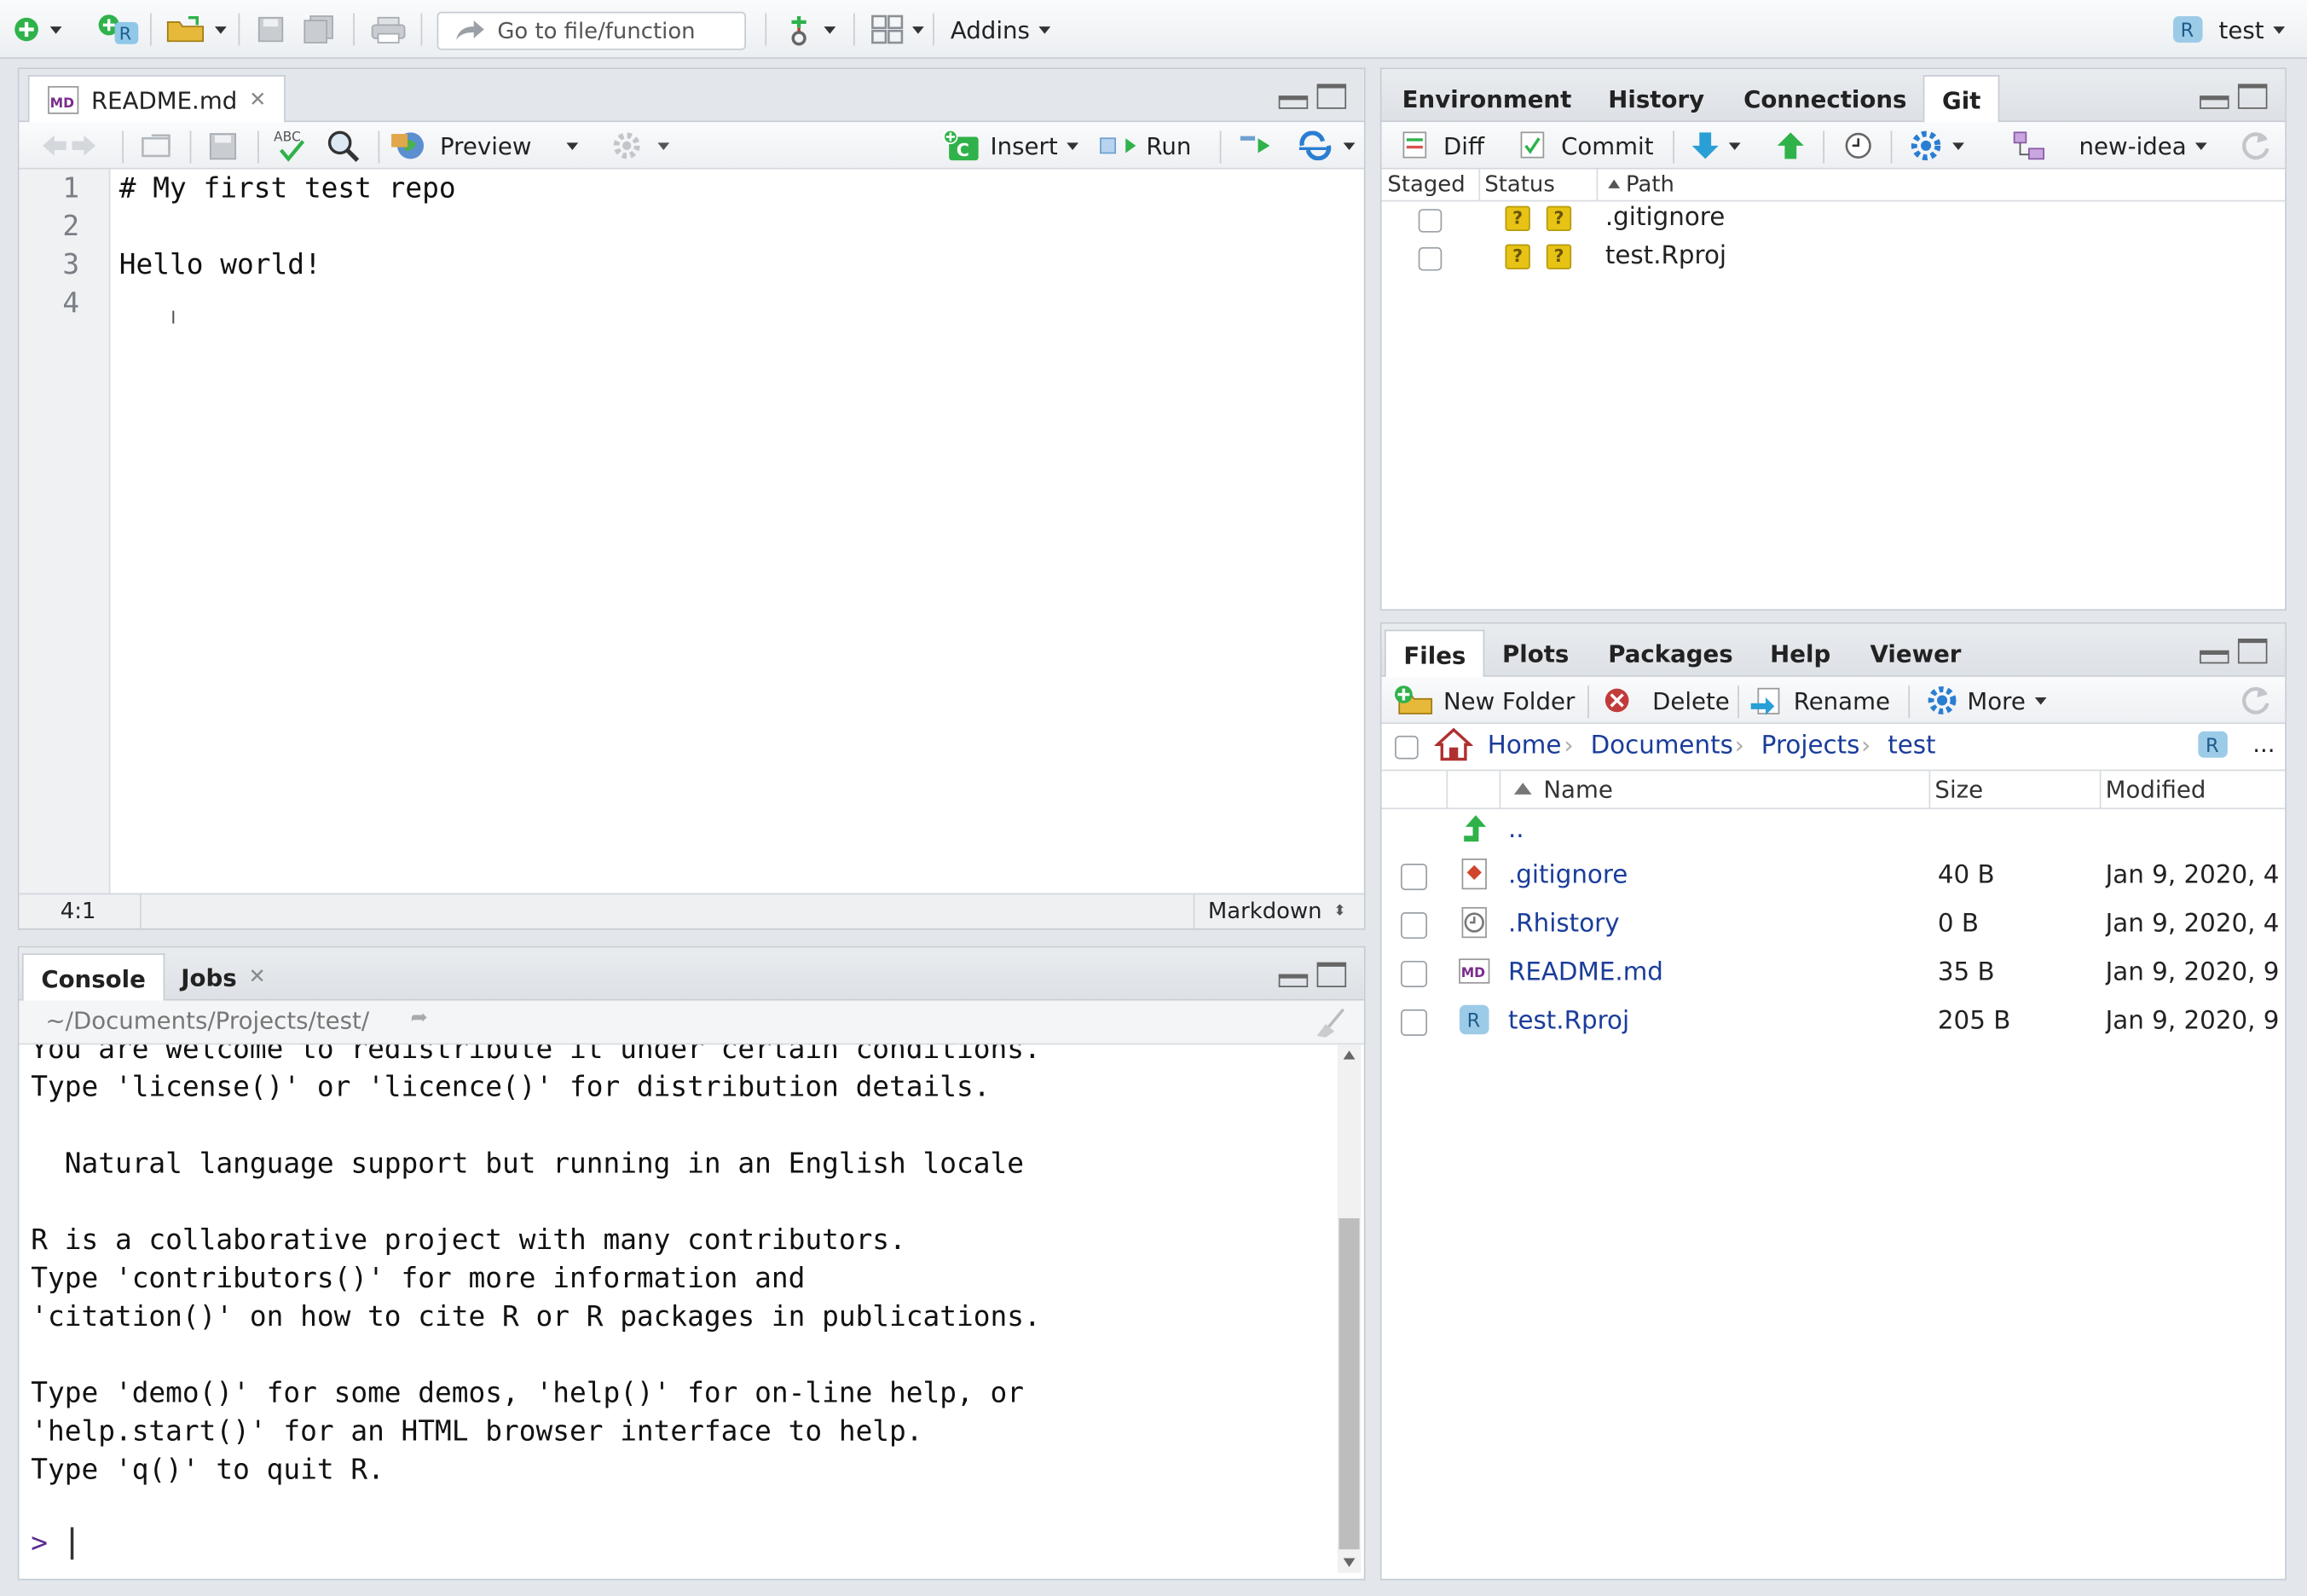  I want to click on workspace-panes-button, so click(898, 29).